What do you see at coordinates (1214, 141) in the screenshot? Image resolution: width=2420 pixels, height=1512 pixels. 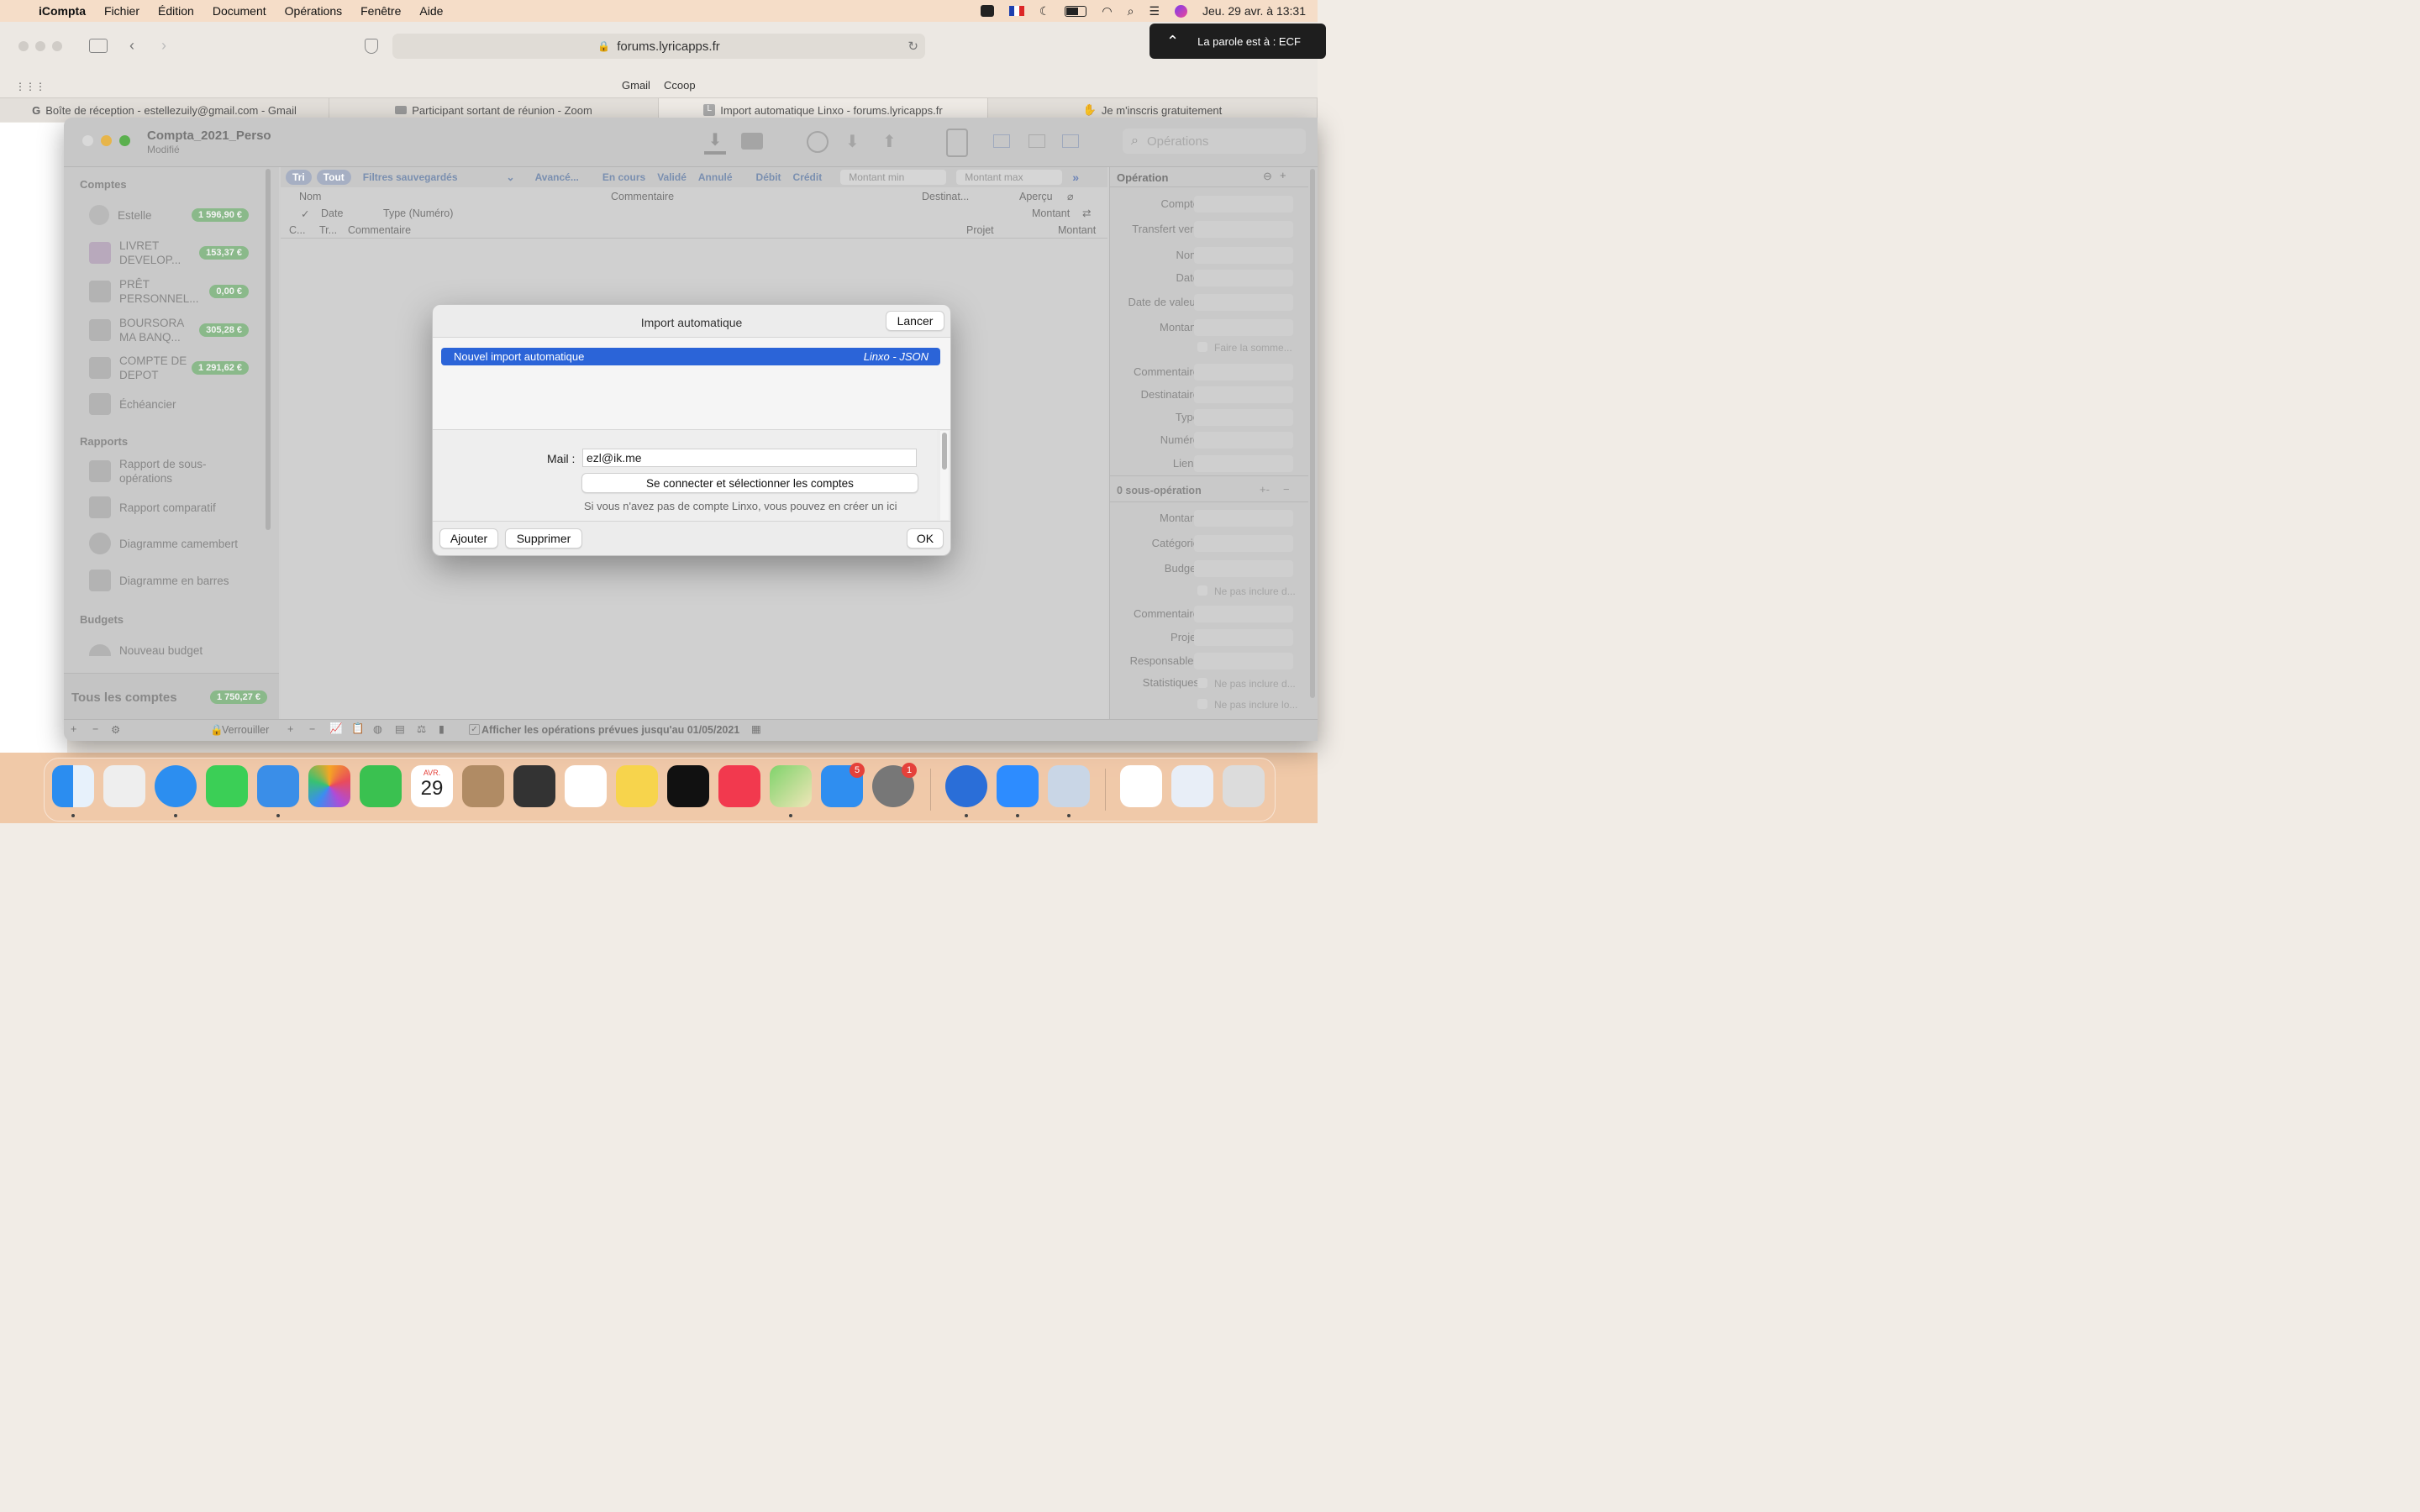 I see `search-field: ⌕ Opérations` at bounding box center [1214, 141].